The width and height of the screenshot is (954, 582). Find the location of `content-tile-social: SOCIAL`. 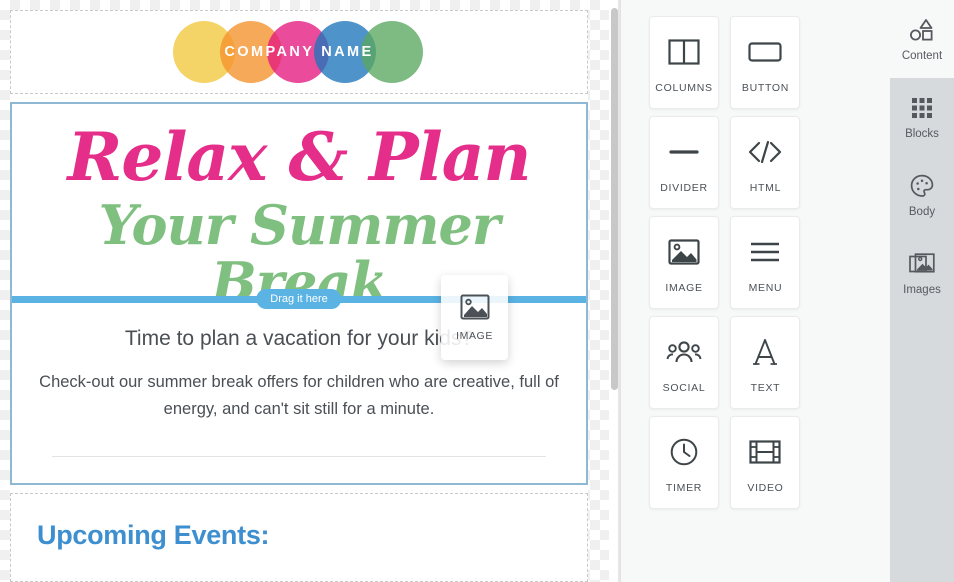

content-tile-social: SOCIAL is located at coordinates (684, 362).